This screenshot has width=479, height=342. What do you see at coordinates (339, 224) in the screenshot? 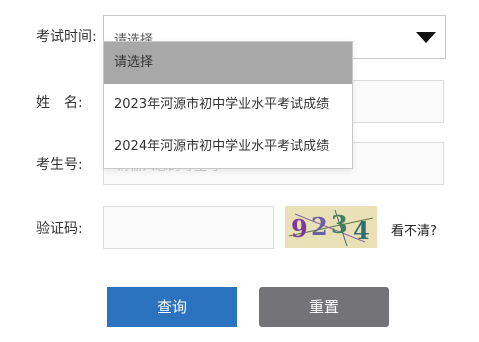
I see `captcha-char: 3` at bounding box center [339, 224].